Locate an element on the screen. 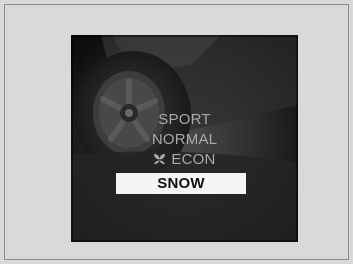  drive-mode-sport: SPORT is located at coordinates (184, 120).